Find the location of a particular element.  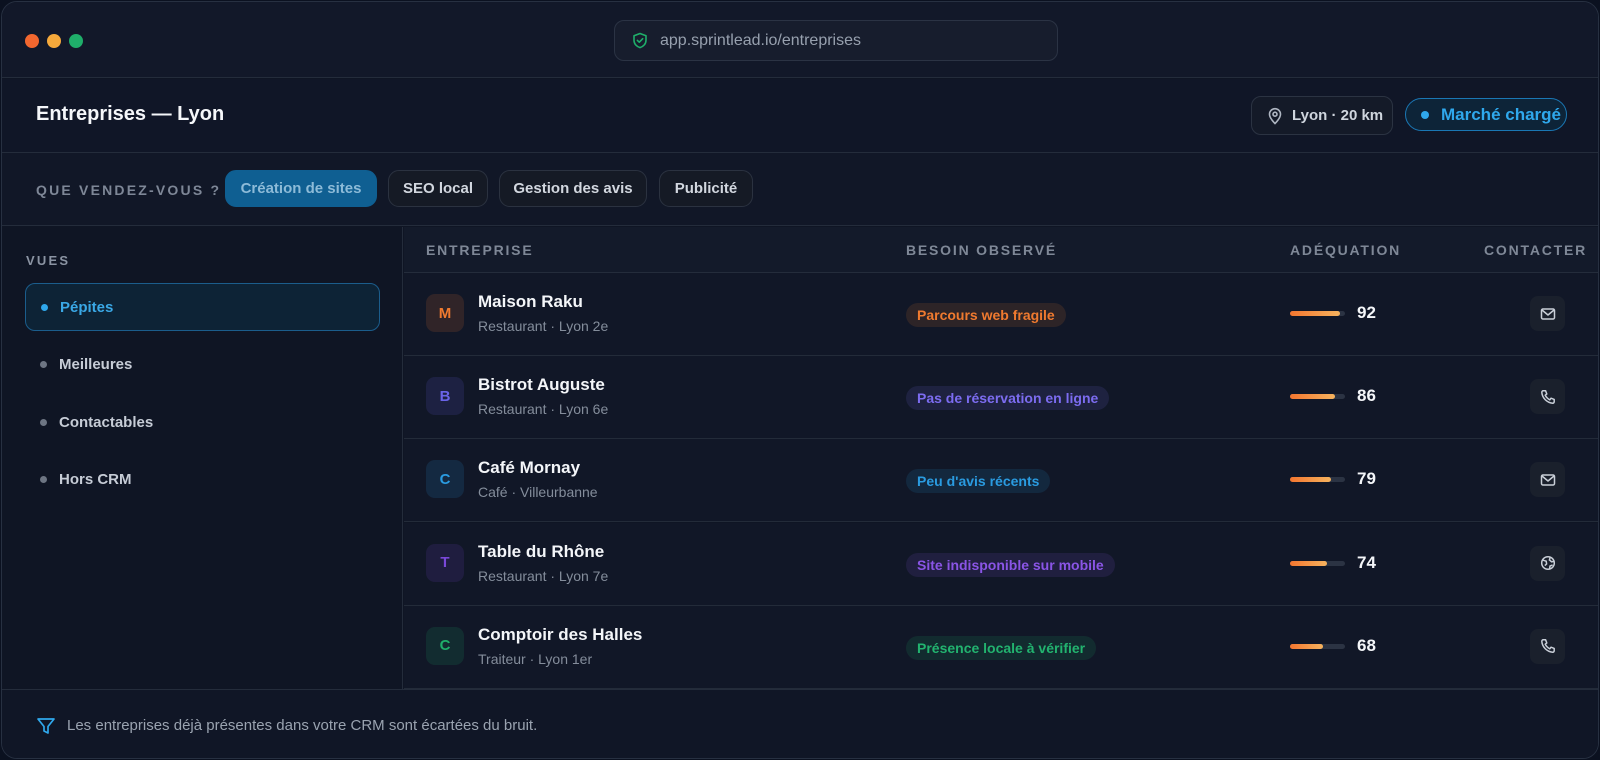

fit-score: 86 is located at coordinates (1366, 396).